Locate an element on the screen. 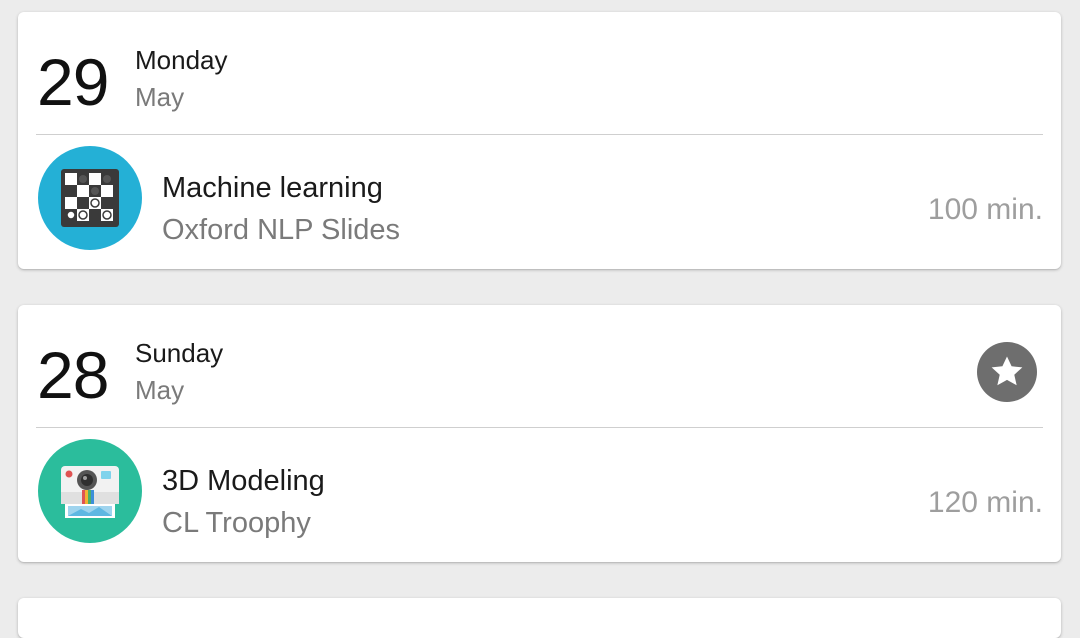  day-card is located at coordinates (539, 618).